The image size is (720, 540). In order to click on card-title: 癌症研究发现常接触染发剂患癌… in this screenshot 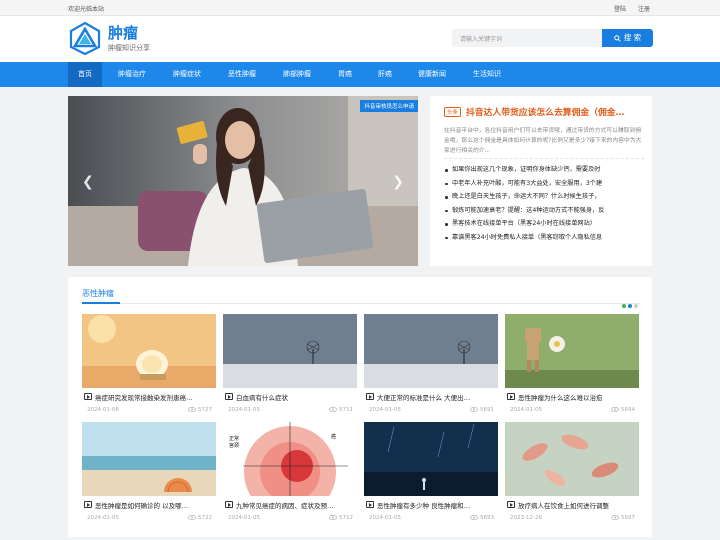, I will do `click(149, 397)`.